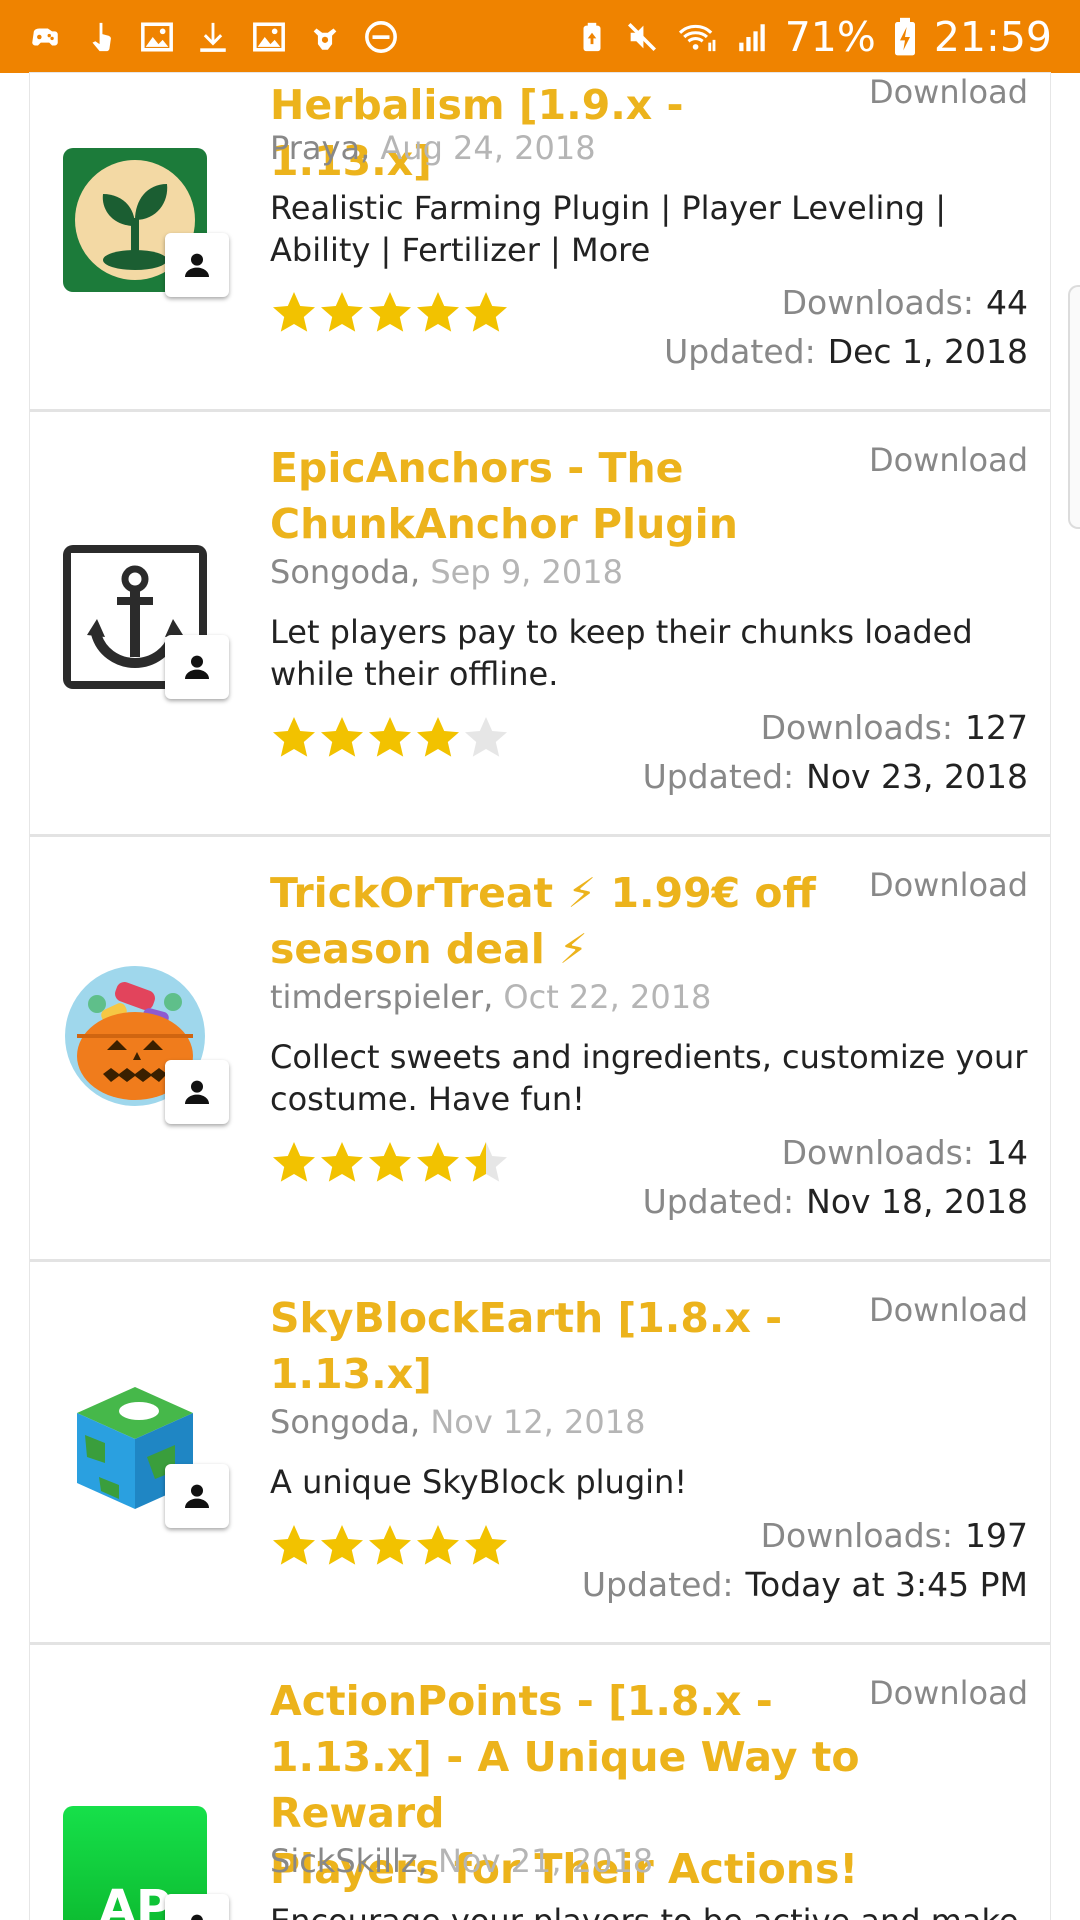 This screenshot has height=1920, width=1080. Describe the element at coordinates (376, 997) in the screenshot. I see `author-name: timderspieler` at that location.